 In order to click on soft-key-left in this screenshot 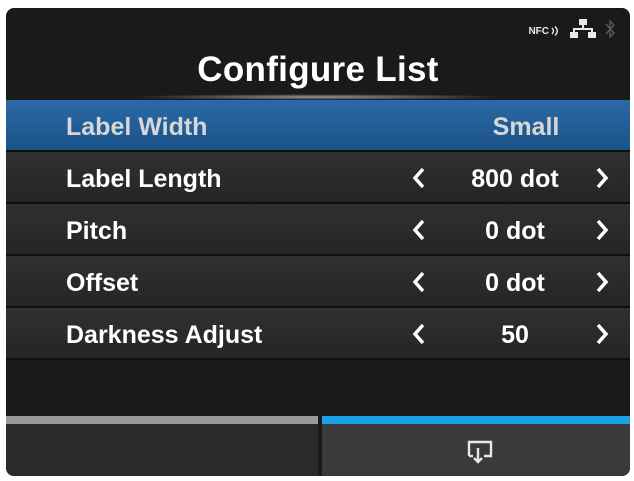, I will do `click(162, 446)`.